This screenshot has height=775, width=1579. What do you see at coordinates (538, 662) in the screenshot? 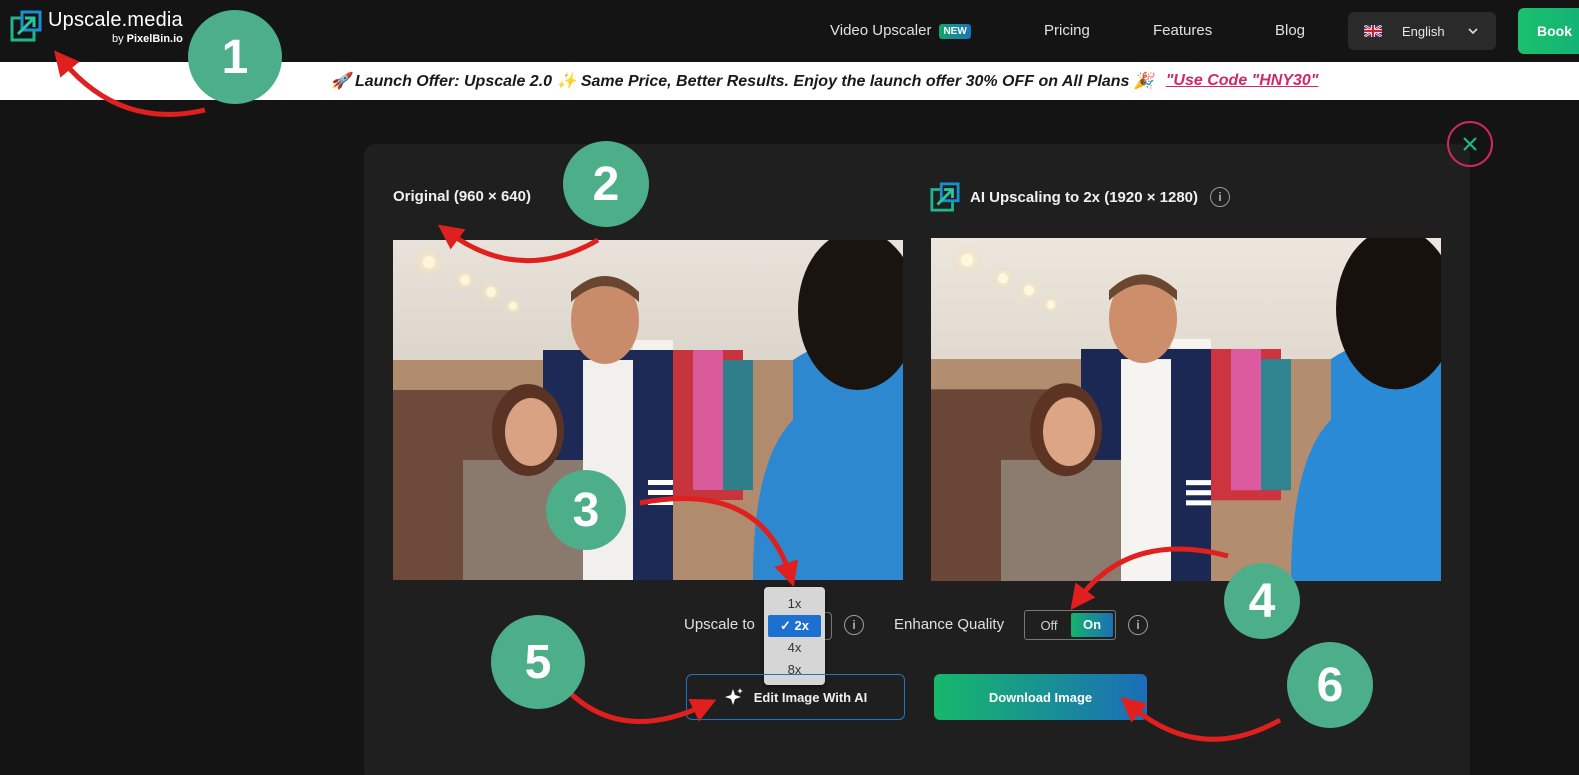
I see `annotation-marker-5: 5` at bounding box center [538, 662].